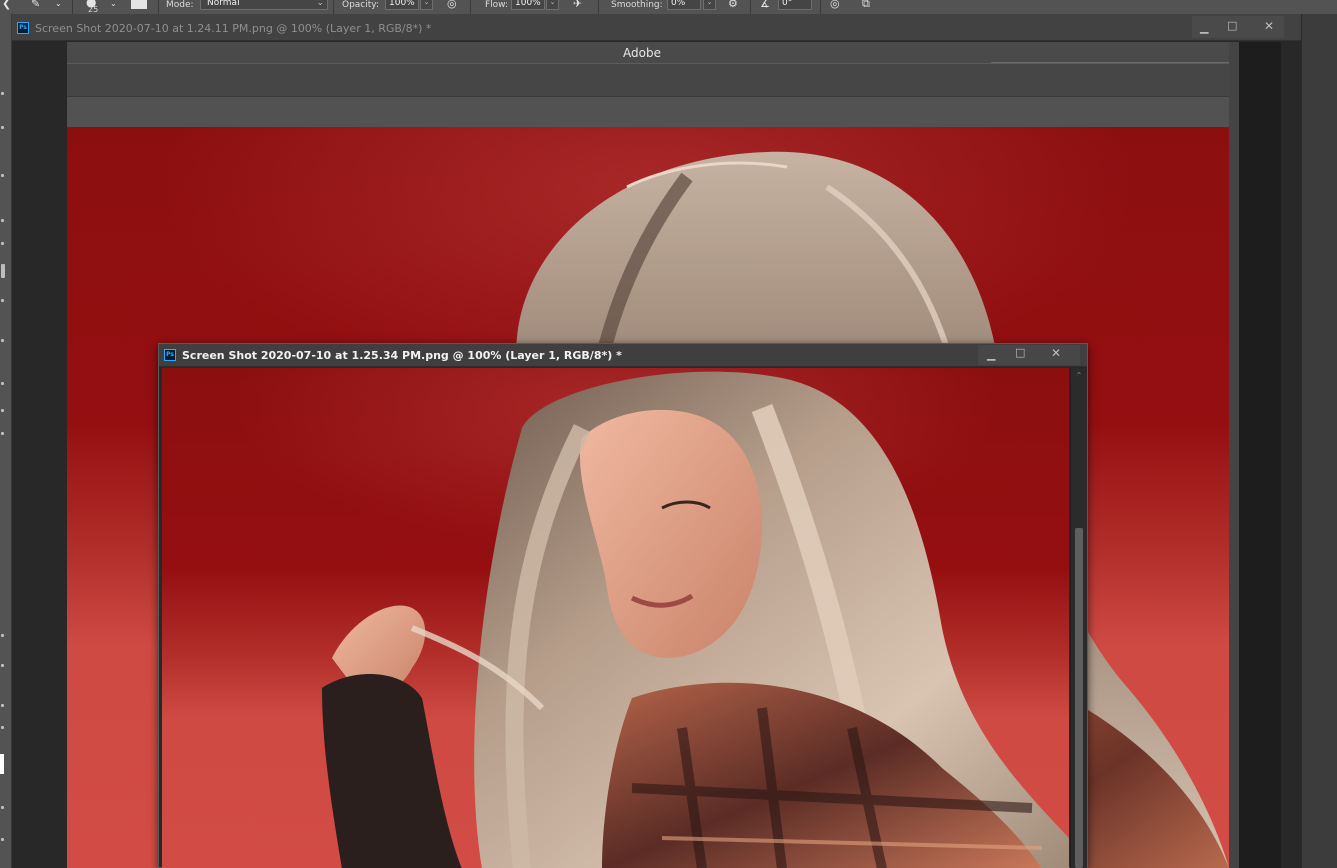  I want to click on floating-document-vertical-scrollbar: ⌃, so click(1078, 618).